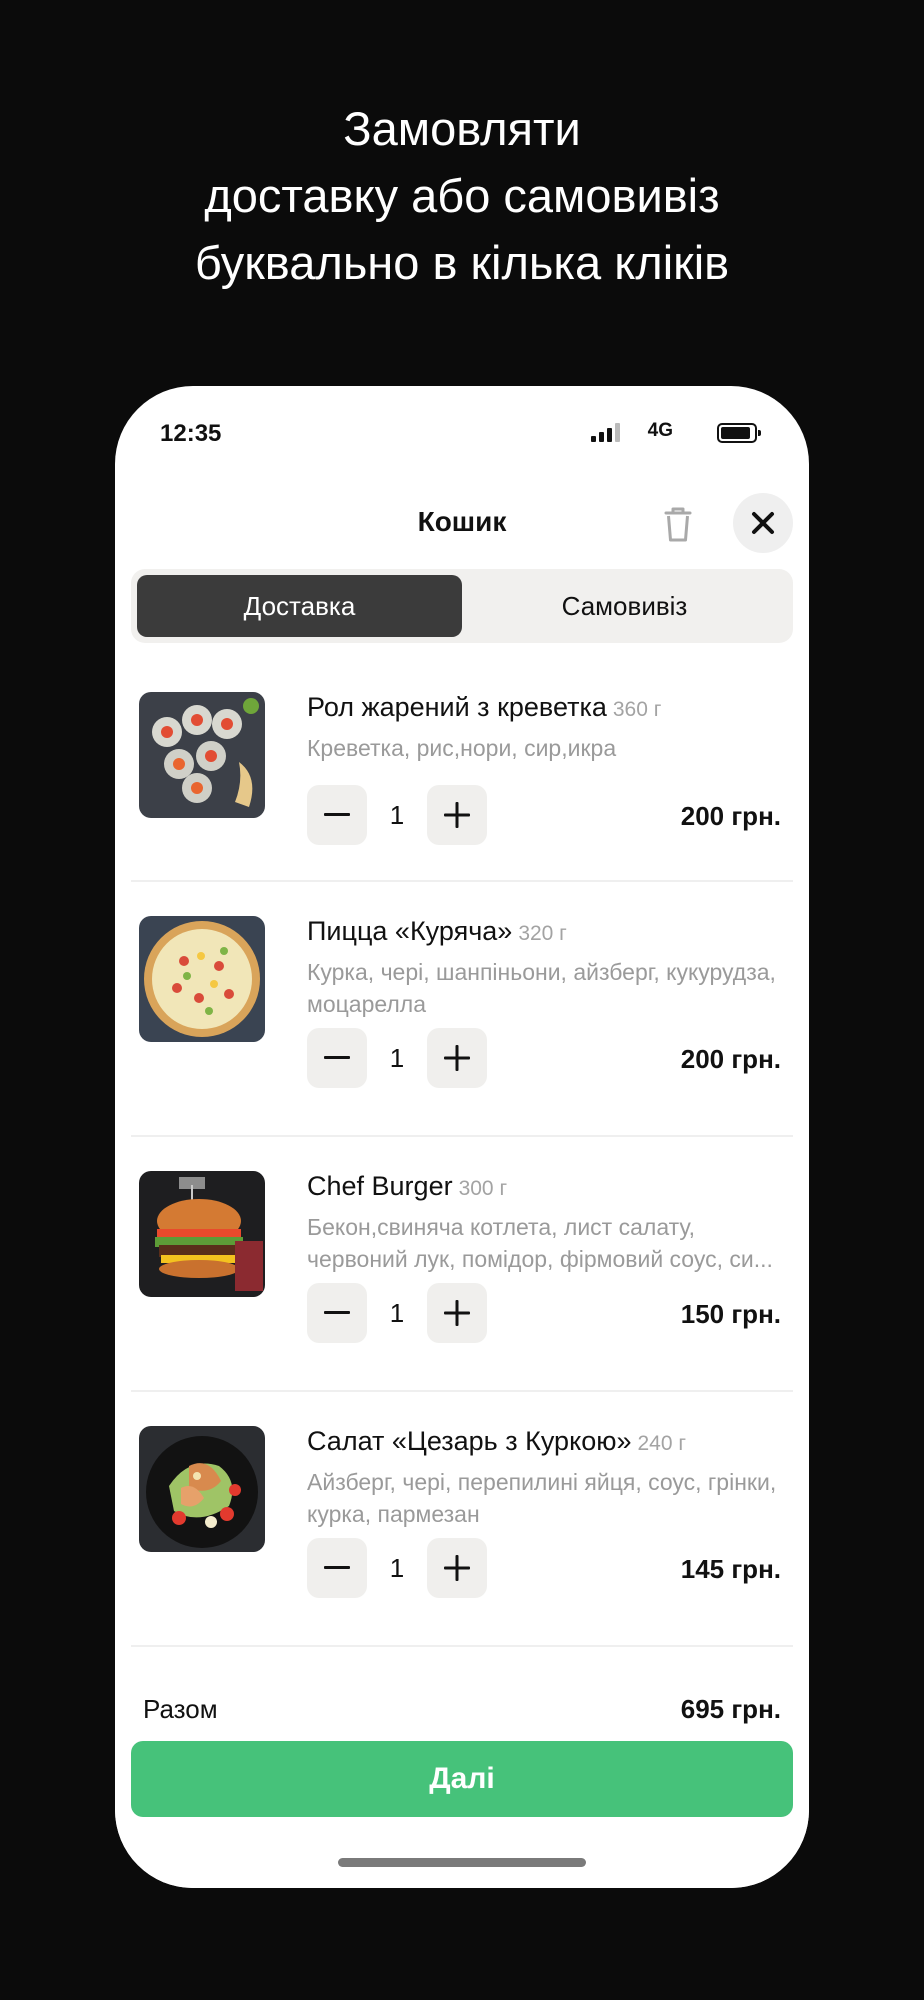 The width and height of the screenshot is (924, 2000). I want to click on next-button: Далі, so click(462, 1779).